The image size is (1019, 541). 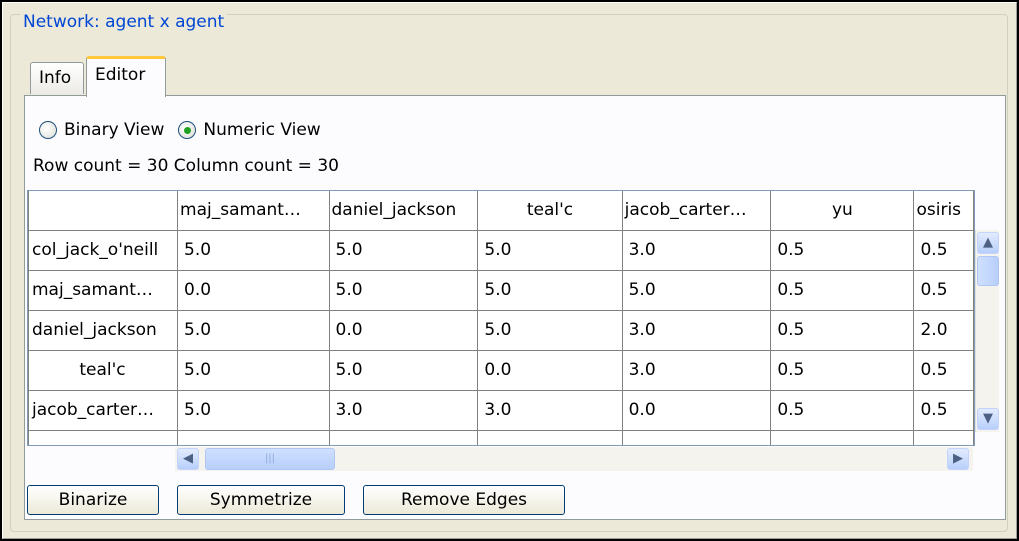 I want to click on row-header: daniel_jackson, so click(x=103, y=330).